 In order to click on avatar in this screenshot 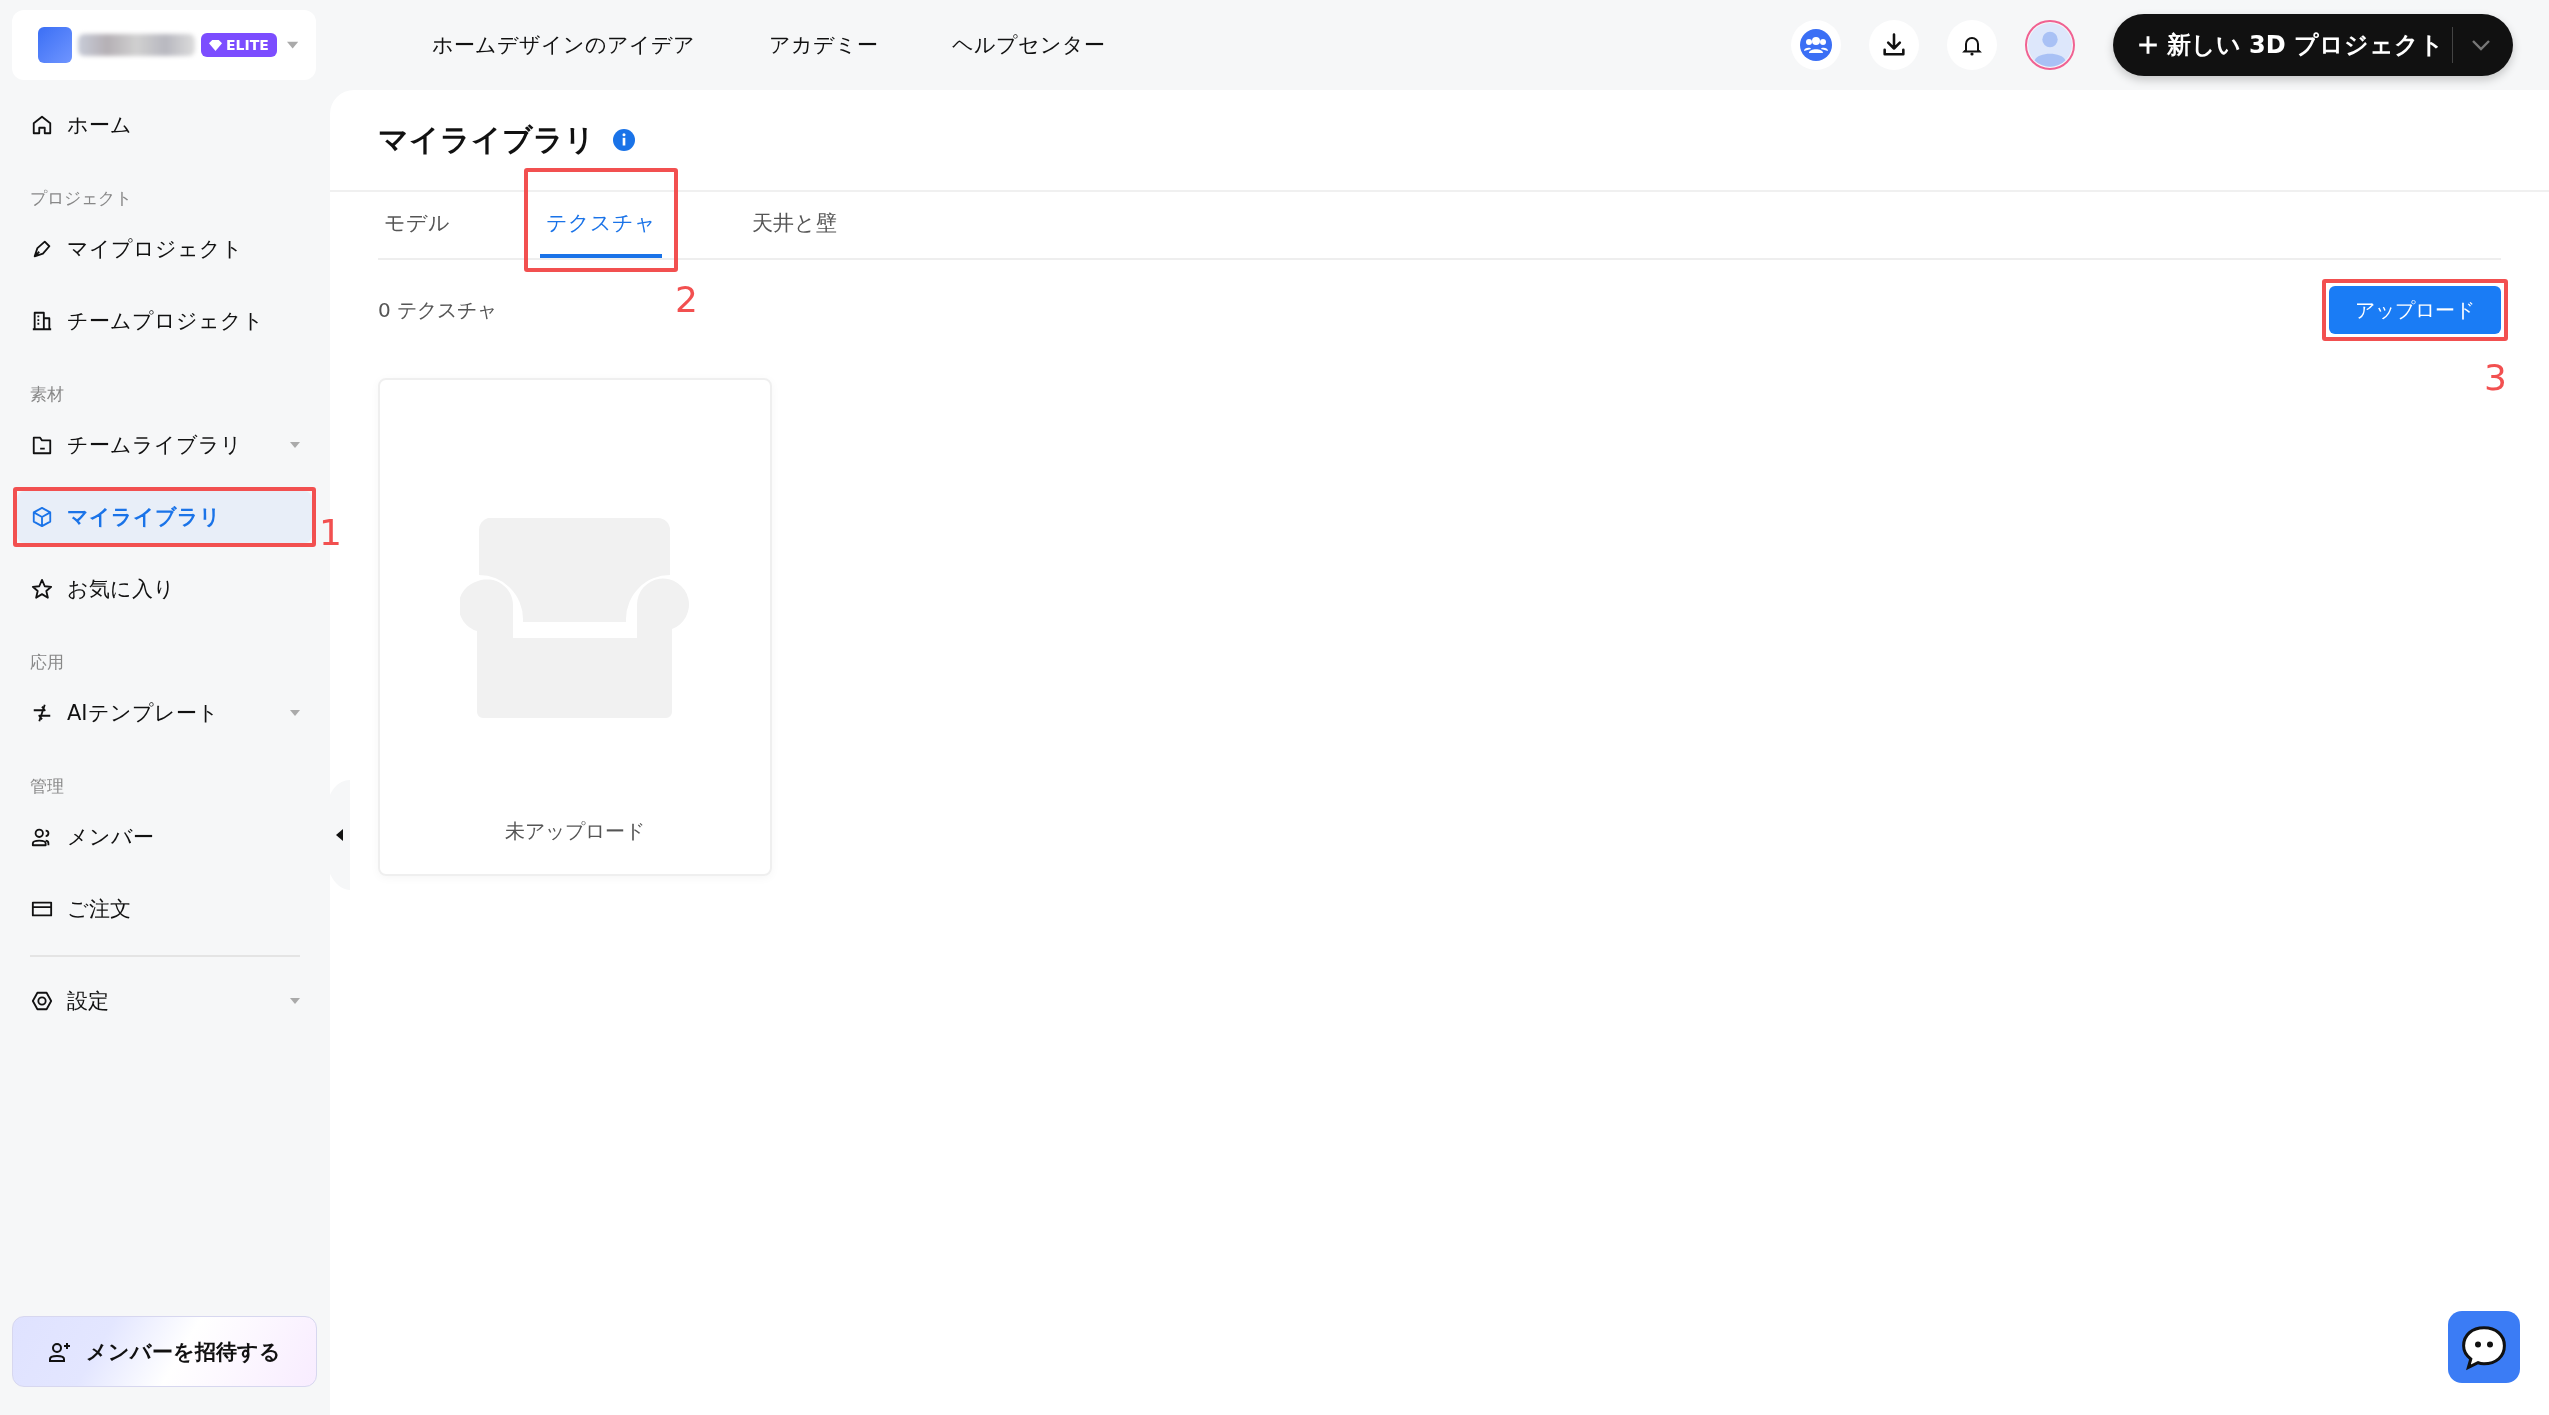, I will do `click(2049, 45)`.